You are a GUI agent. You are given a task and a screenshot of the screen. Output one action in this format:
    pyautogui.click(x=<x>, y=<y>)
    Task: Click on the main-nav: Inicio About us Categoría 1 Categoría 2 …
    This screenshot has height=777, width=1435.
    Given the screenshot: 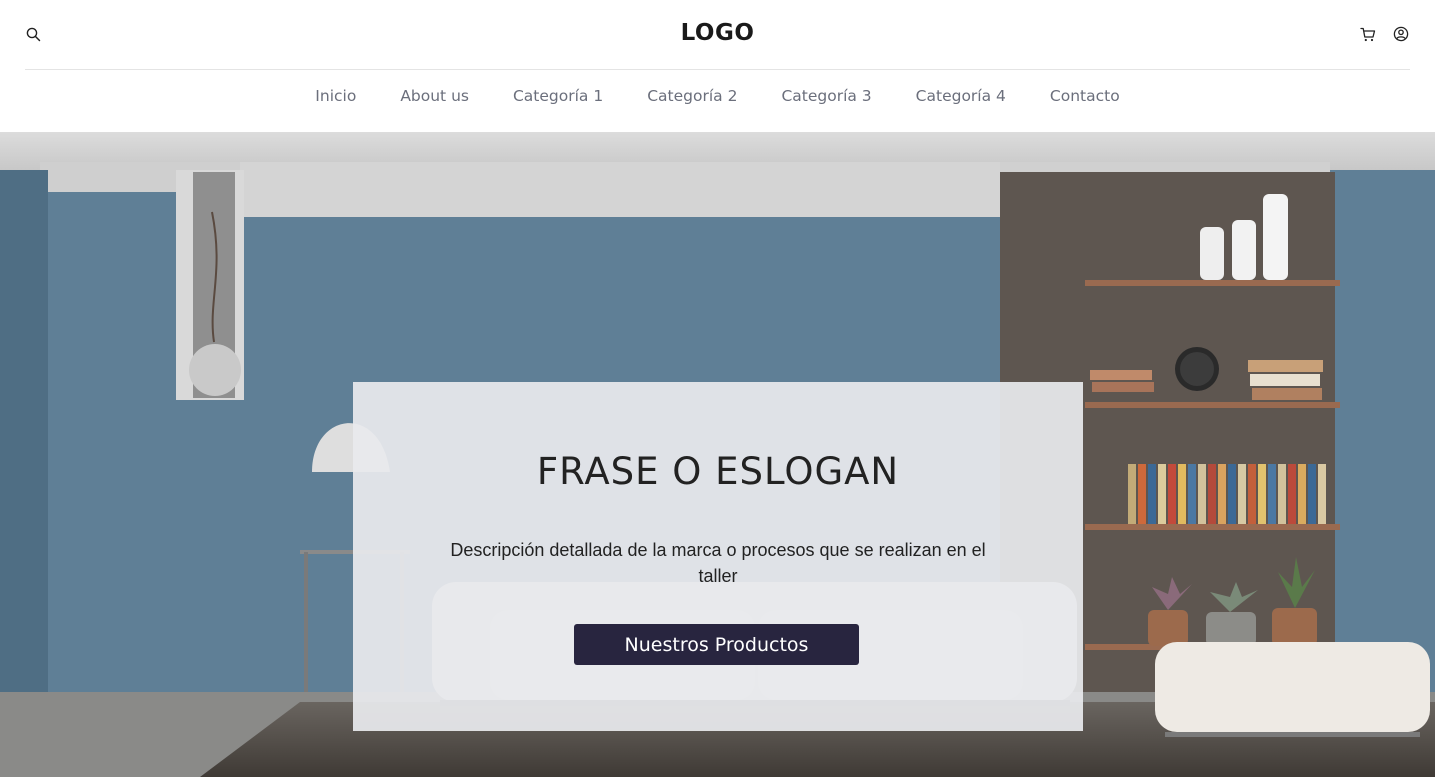 What is the action you would take?
    pyautogui.click(x=717, y=96)
    